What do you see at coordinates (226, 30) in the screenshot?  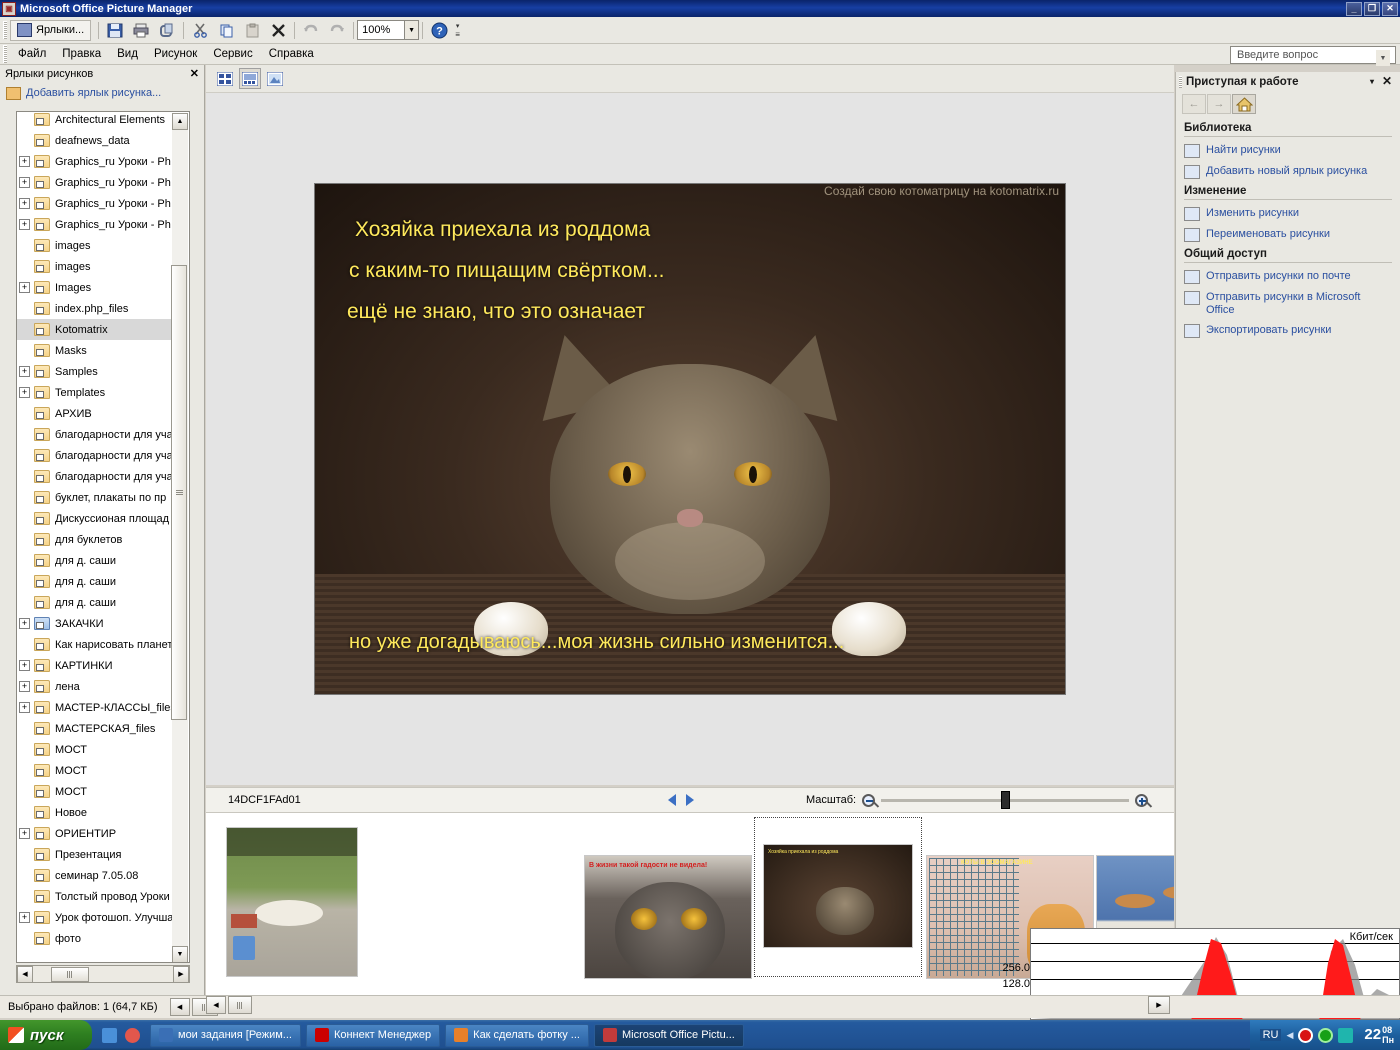 I see `copy-button` at bounding box center [226, 30].